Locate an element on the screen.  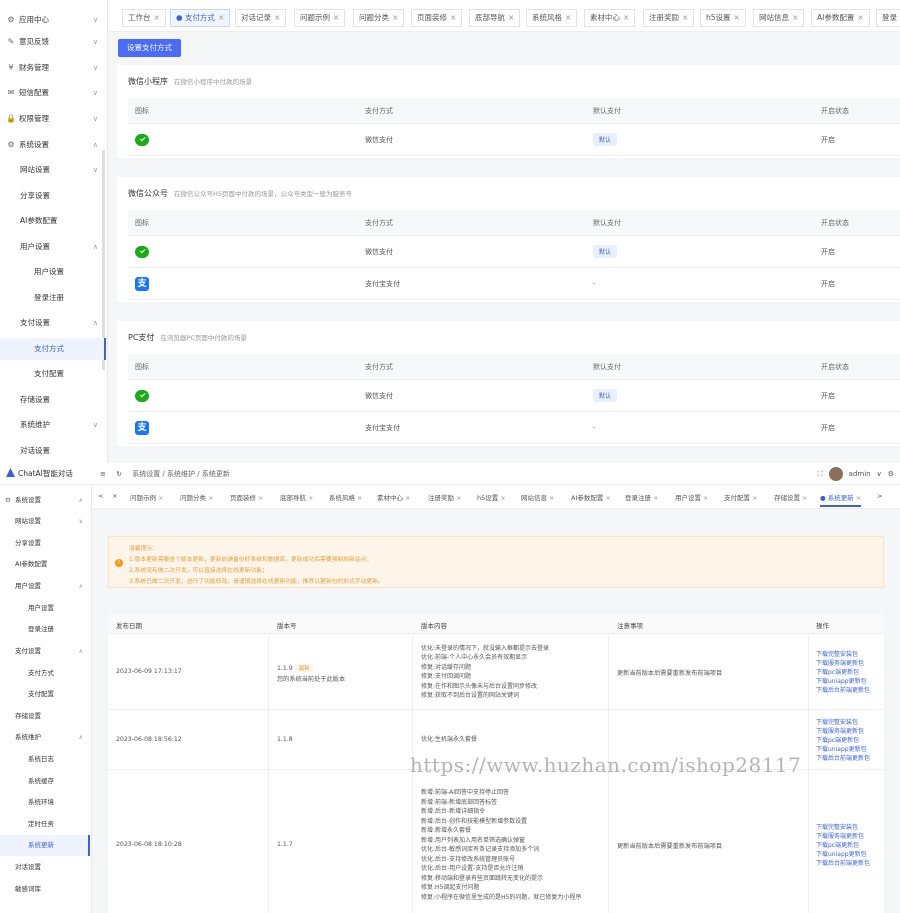
tab: 问题示例 × is located at coordinates (320, 18).